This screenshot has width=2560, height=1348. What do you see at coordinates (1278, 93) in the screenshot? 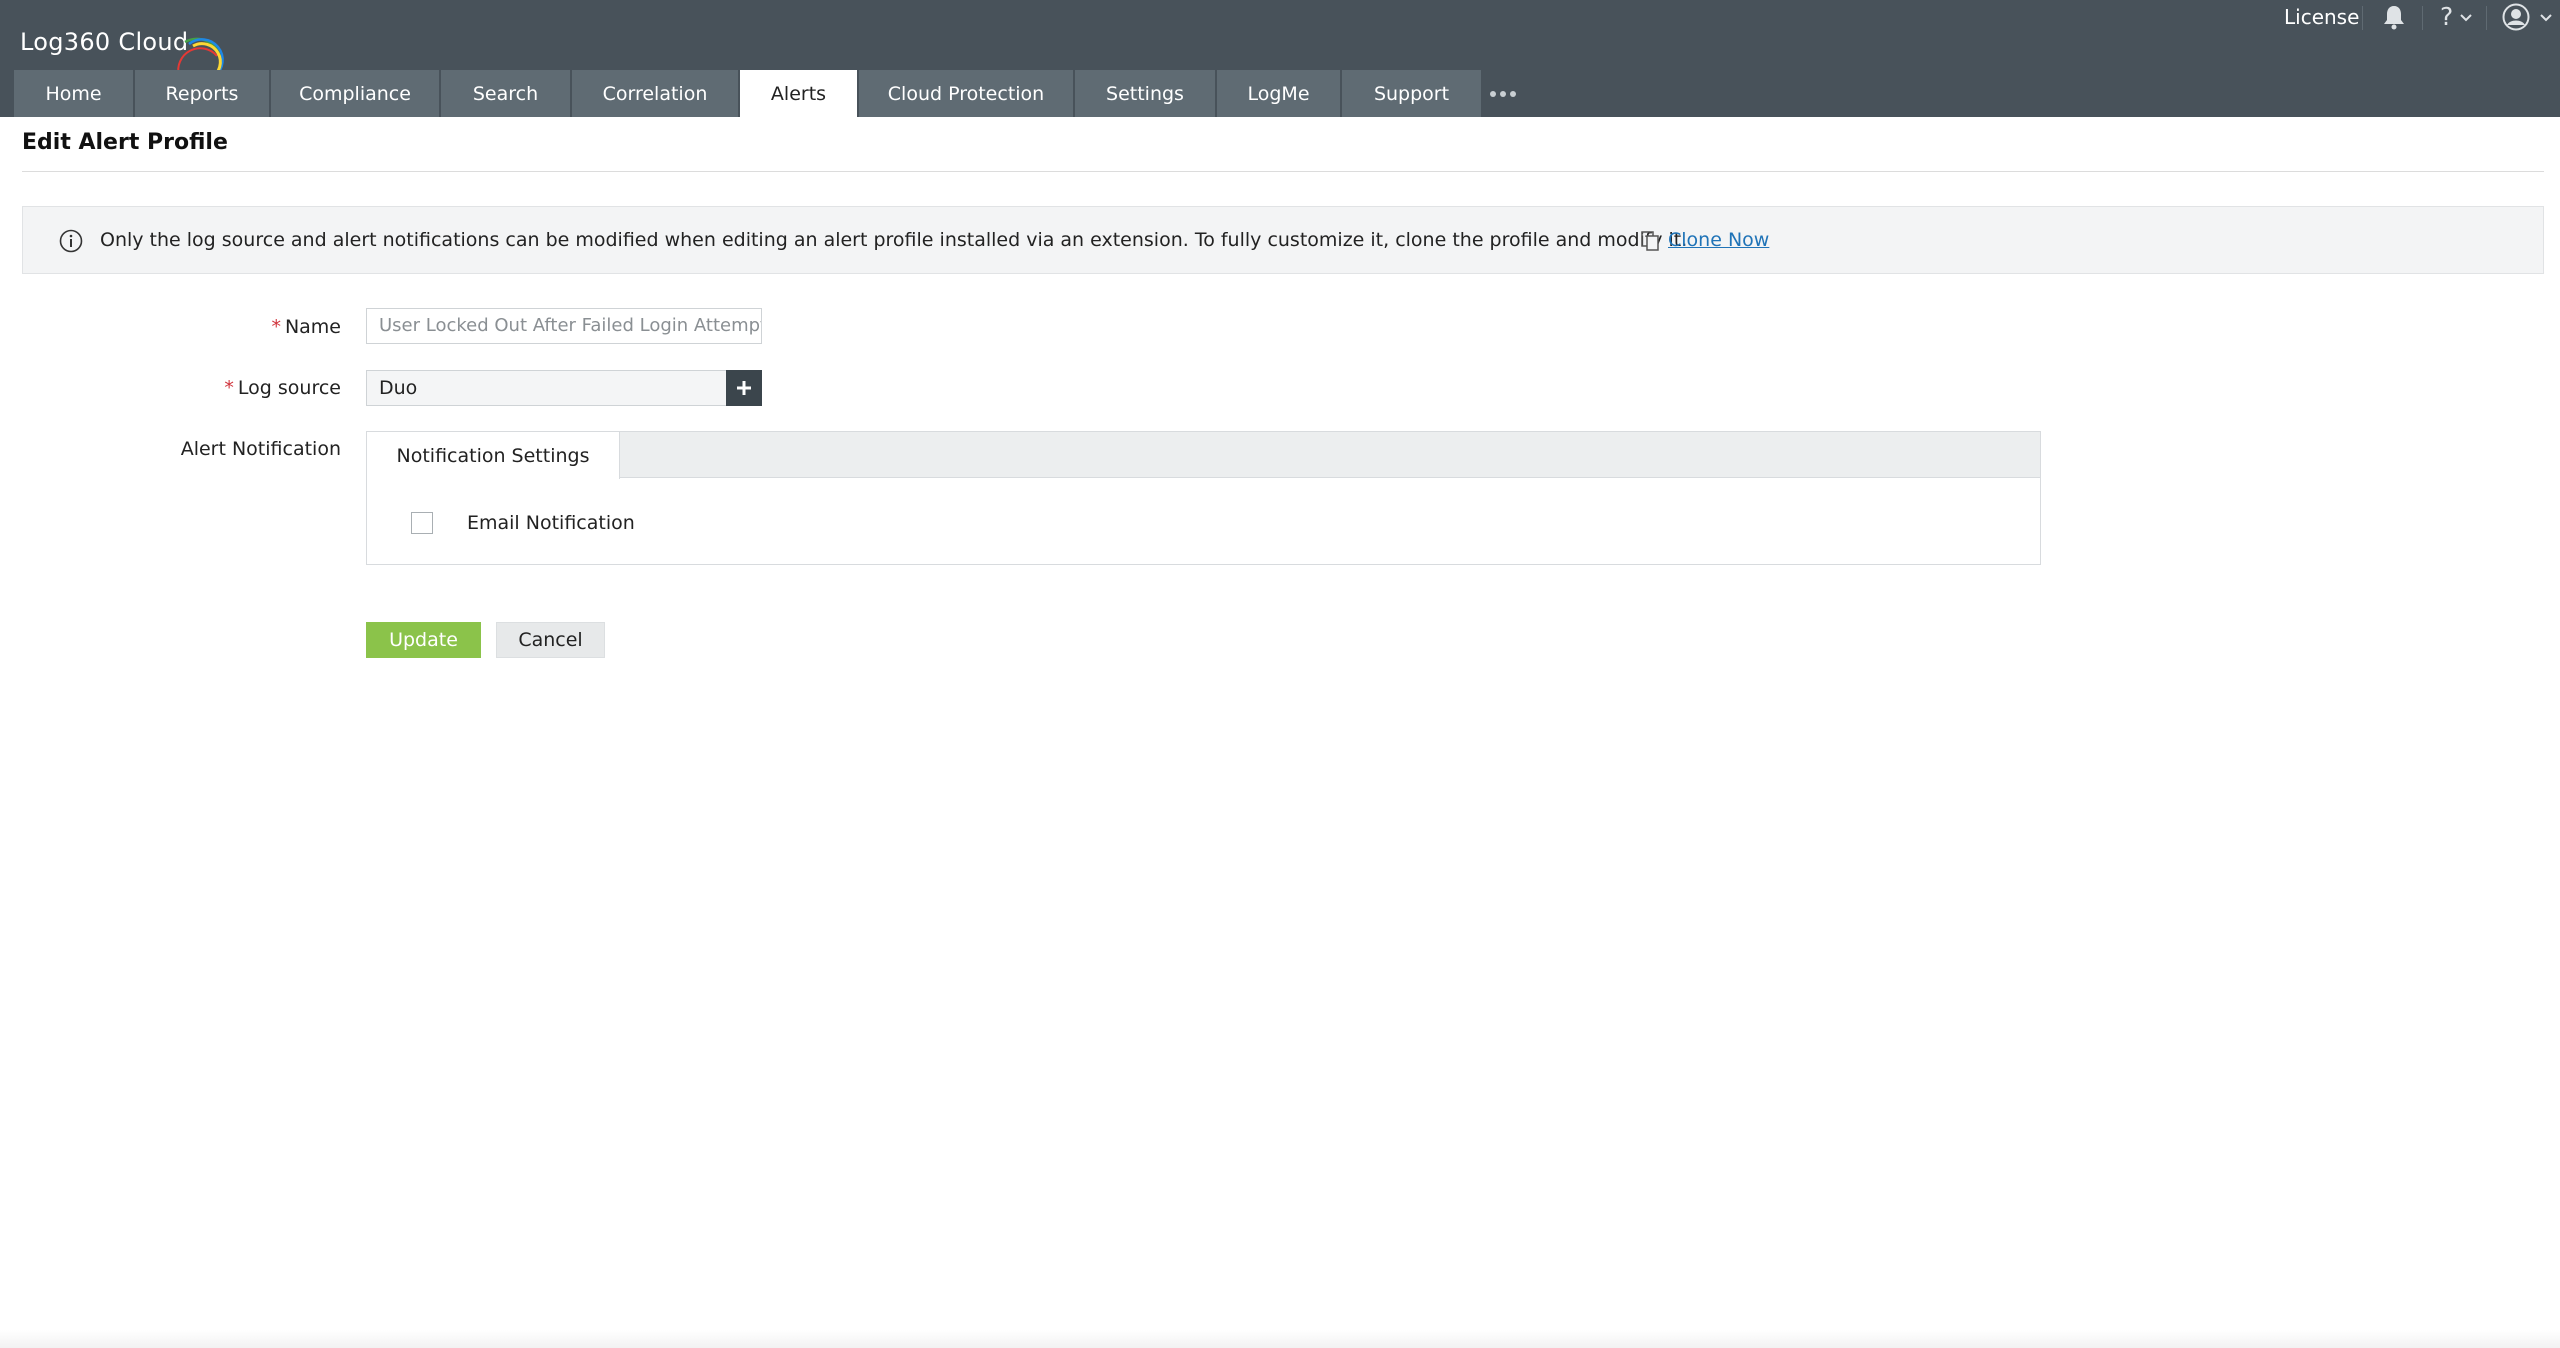
I see `tab-logme: LogMe` at bounding box center [1278, 93].